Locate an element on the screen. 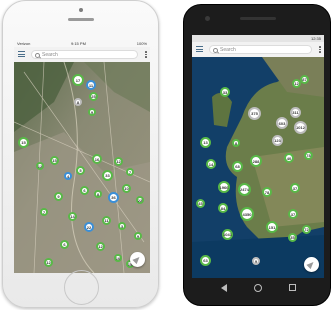  battery-label: 100% is located at coordinates (141, 43).